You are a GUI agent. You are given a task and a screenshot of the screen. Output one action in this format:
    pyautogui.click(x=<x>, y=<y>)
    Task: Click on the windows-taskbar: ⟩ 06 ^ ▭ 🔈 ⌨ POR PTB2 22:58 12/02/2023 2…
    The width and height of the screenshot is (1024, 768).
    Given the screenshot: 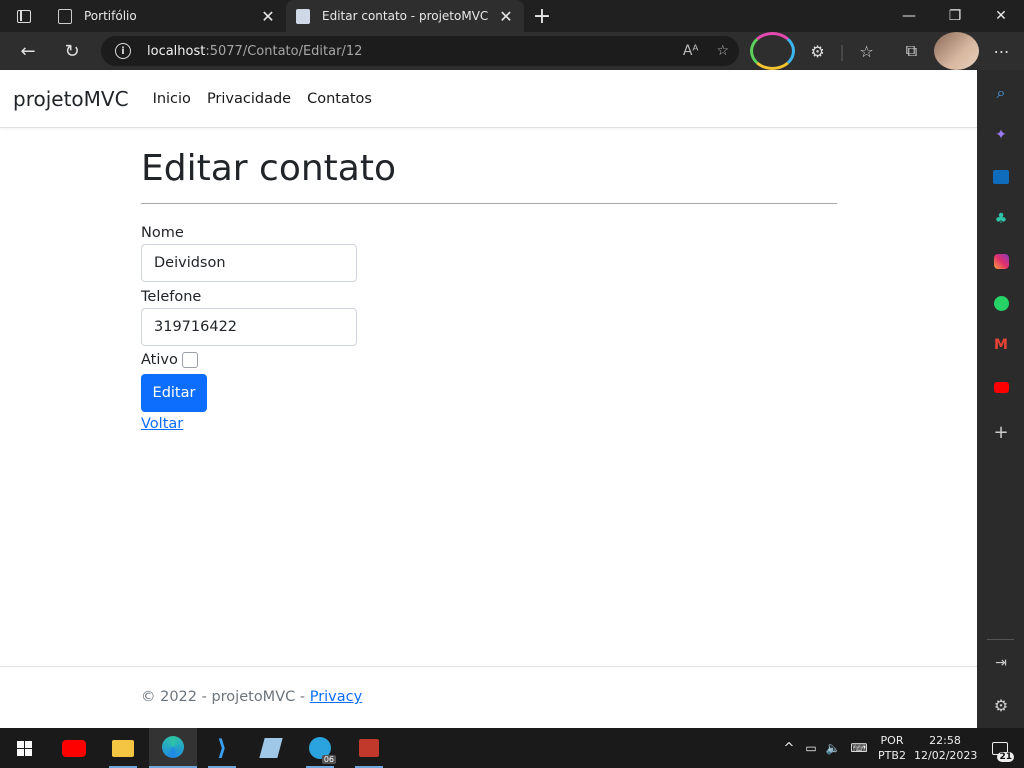 What is the action you would take?
    pyautogui.click(x=512, y=748)
    